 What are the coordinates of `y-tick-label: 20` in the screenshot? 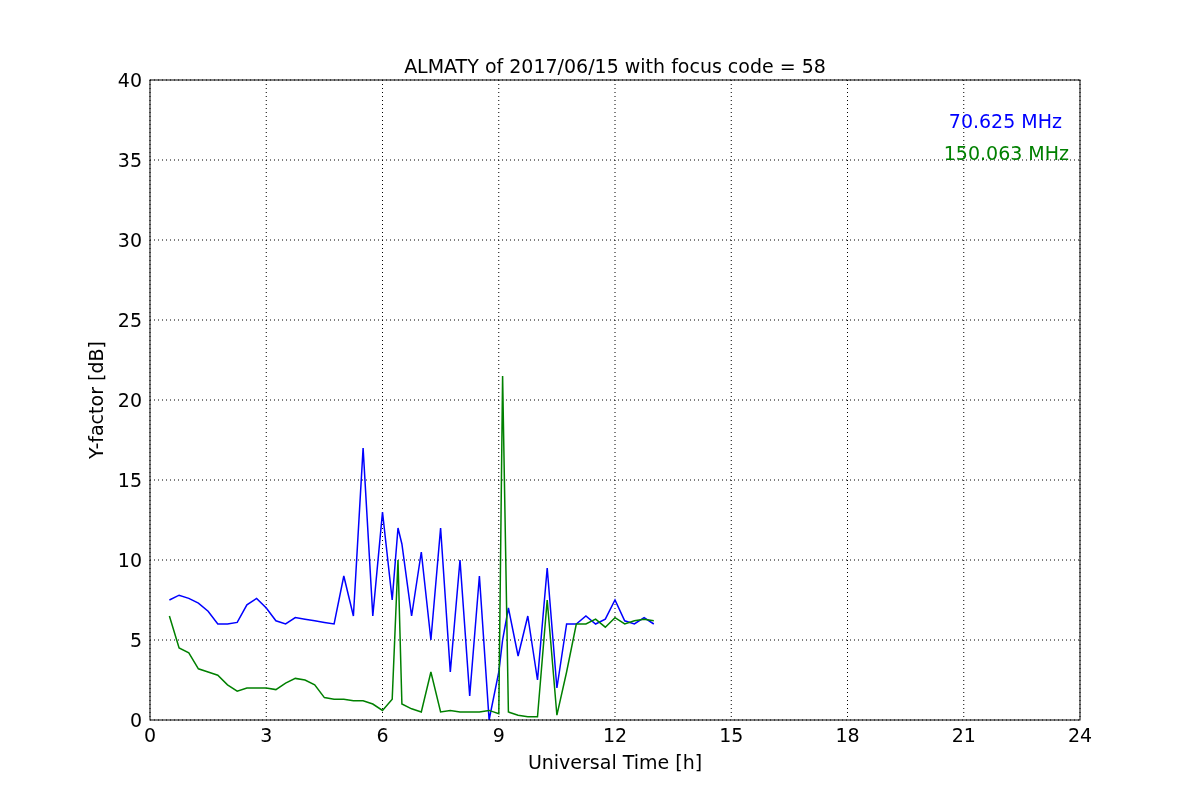 It's located at (129, 400).